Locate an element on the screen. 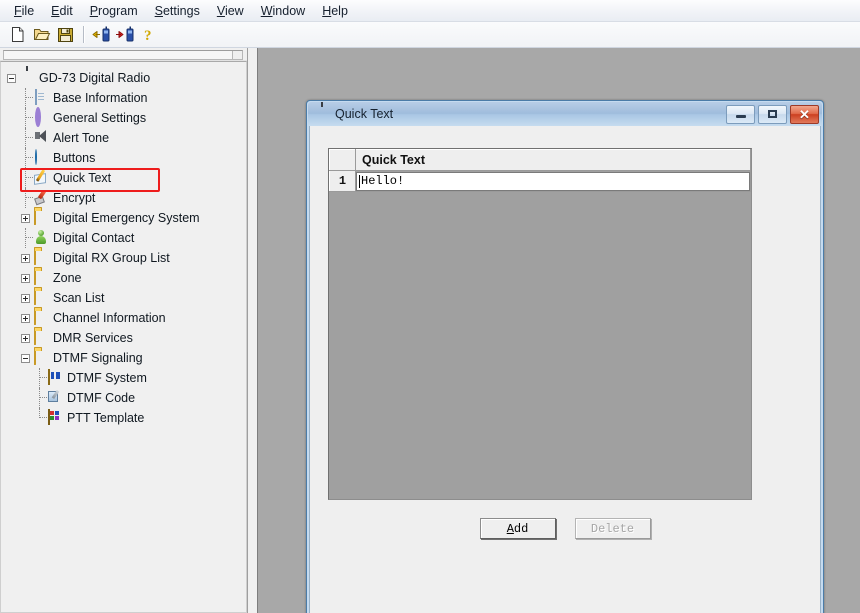 Image resolution: width=860 pixels, height=613 pixels. minimize-button is located at coordinates (740, 114).